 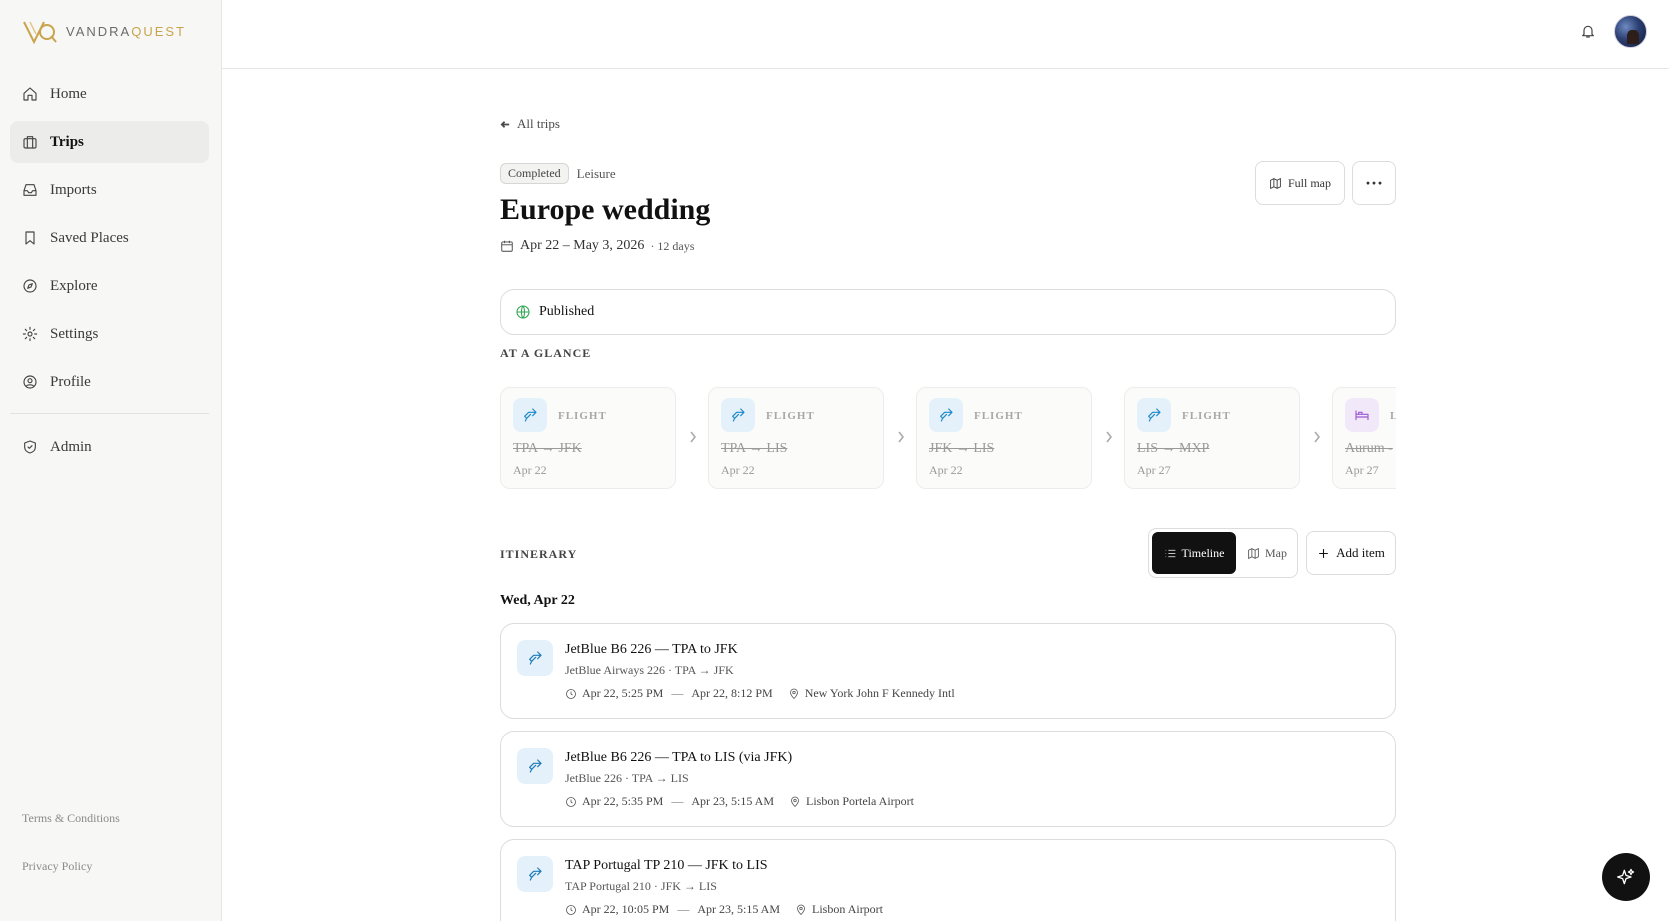 I want to click on glance-route: TPA → LIS, so click(x=754, y=448).